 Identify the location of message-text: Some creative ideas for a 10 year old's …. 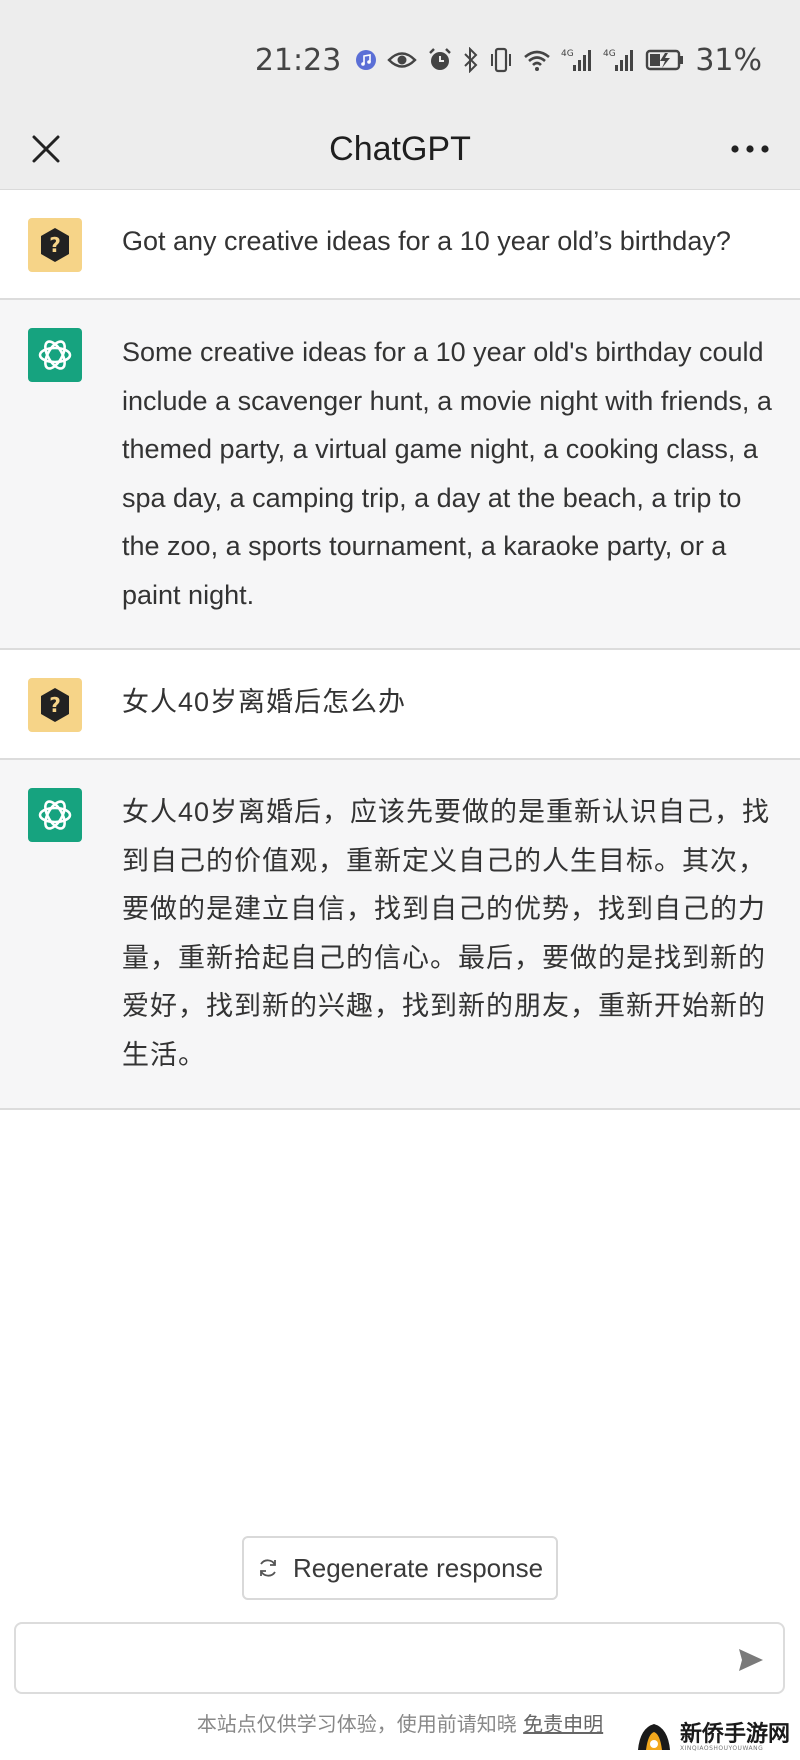
(447, 473).